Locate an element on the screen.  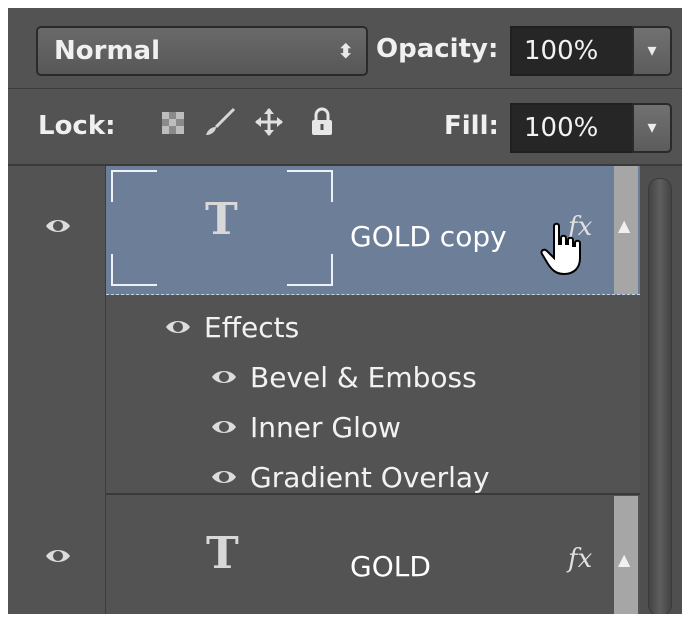
blend-mode-value: Normal is located at coordinates (107, 51).